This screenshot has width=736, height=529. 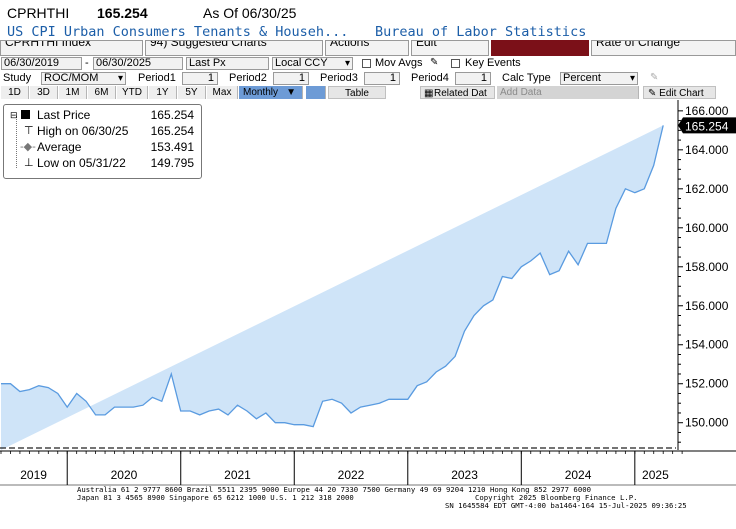 I want to click on range-5y-button: 5Y, so click(x=192, y=92).